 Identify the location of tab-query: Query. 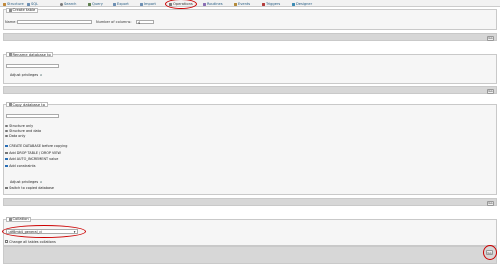
(95, 4).